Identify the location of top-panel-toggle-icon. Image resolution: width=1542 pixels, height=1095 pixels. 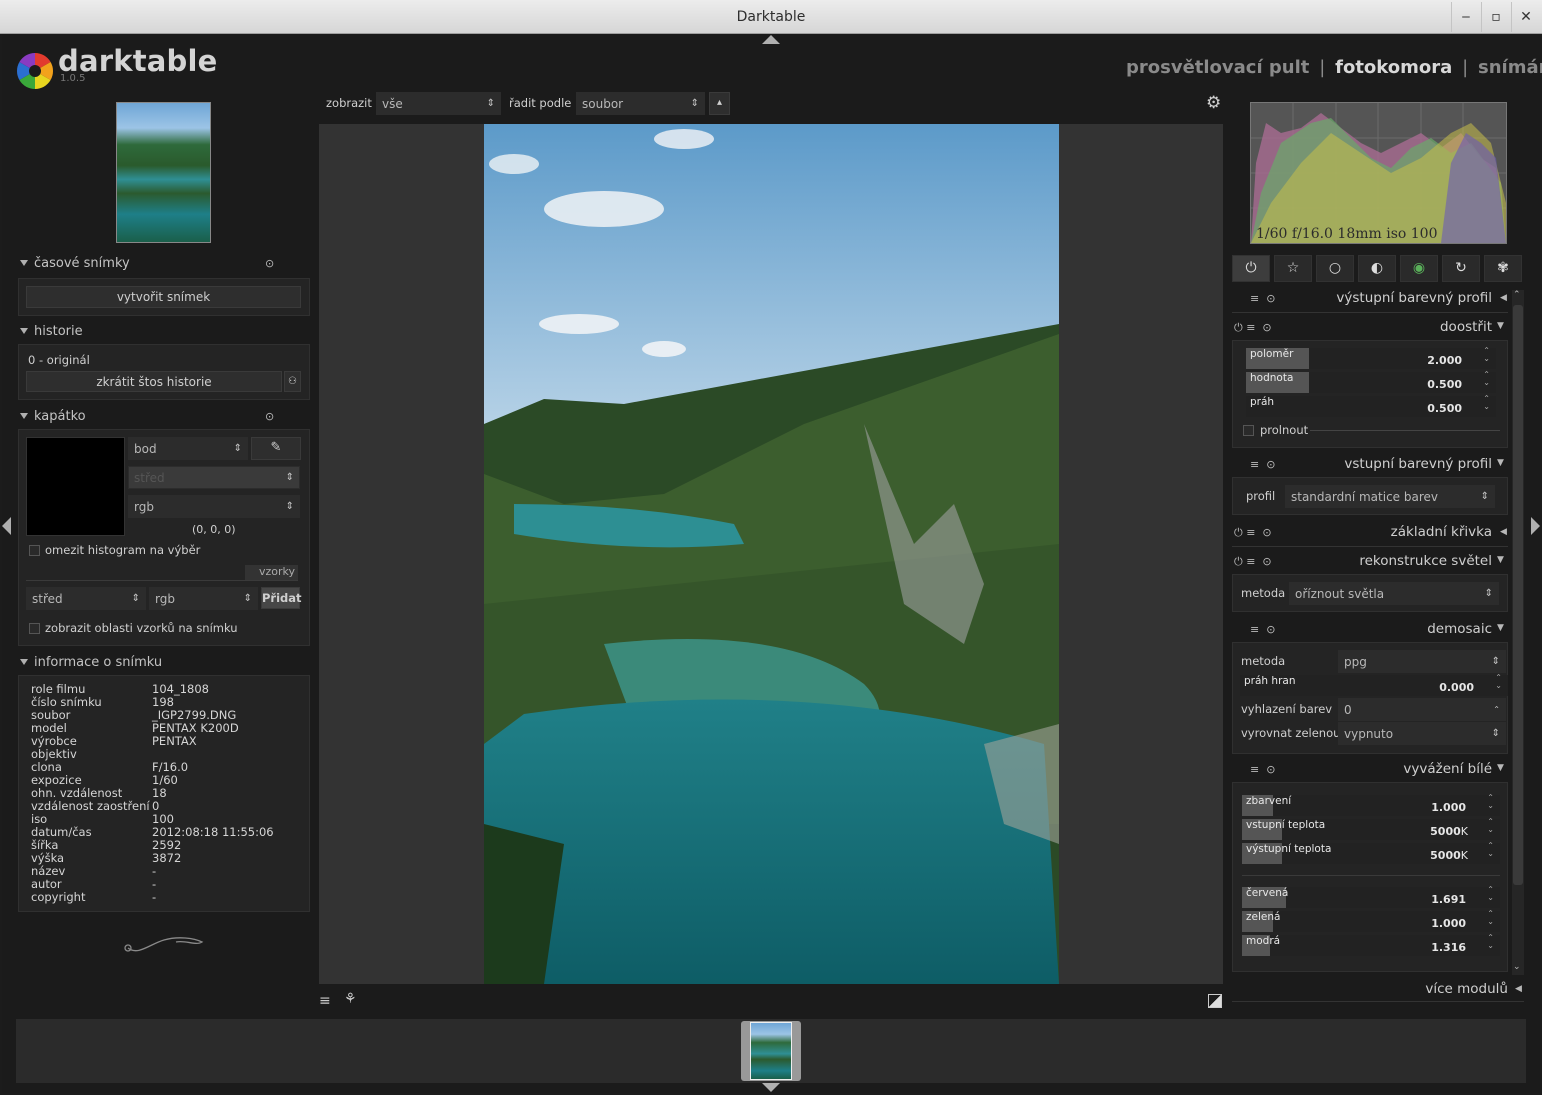
(771, 39).